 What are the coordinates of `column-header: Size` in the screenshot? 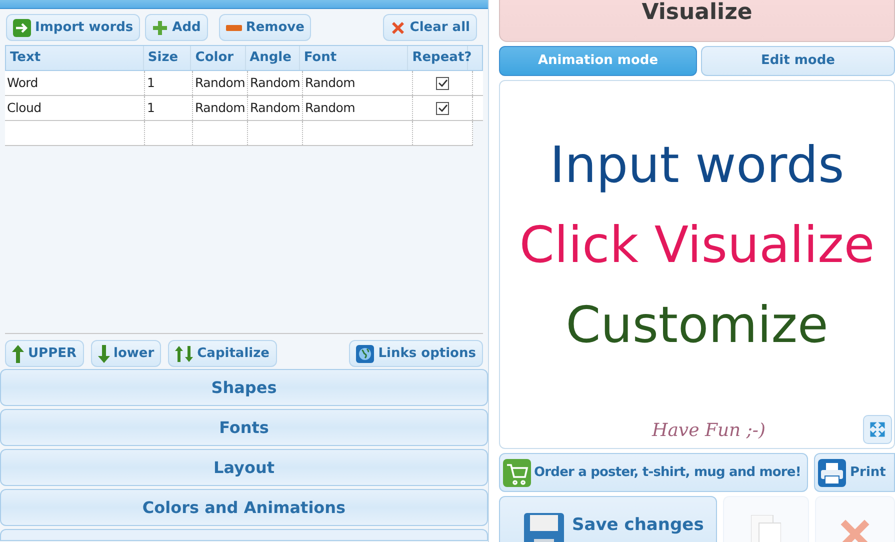 It's located at (168, 58).